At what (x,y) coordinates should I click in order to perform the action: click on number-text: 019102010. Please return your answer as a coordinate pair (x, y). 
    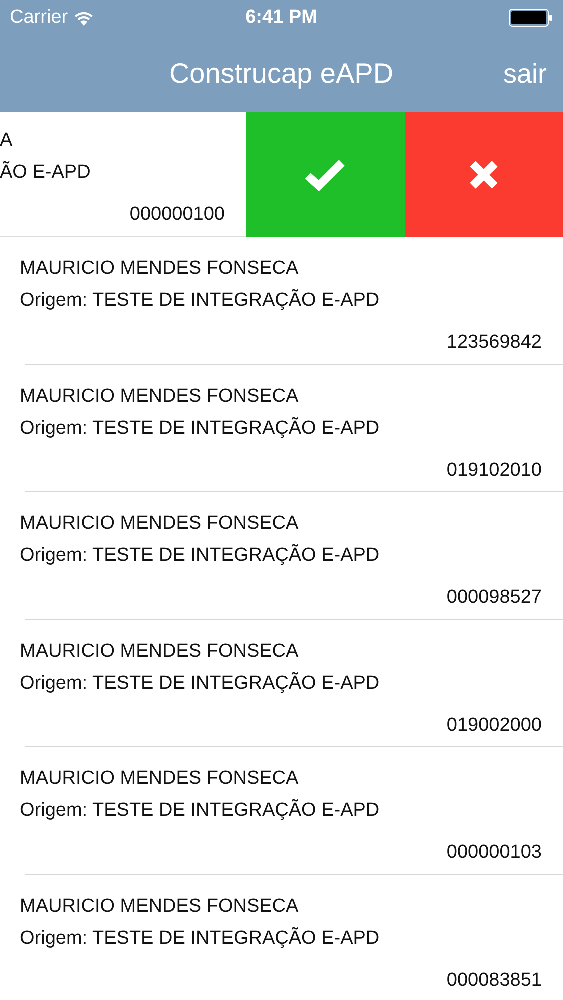
    Looking at the image, I should click on (494, 471).